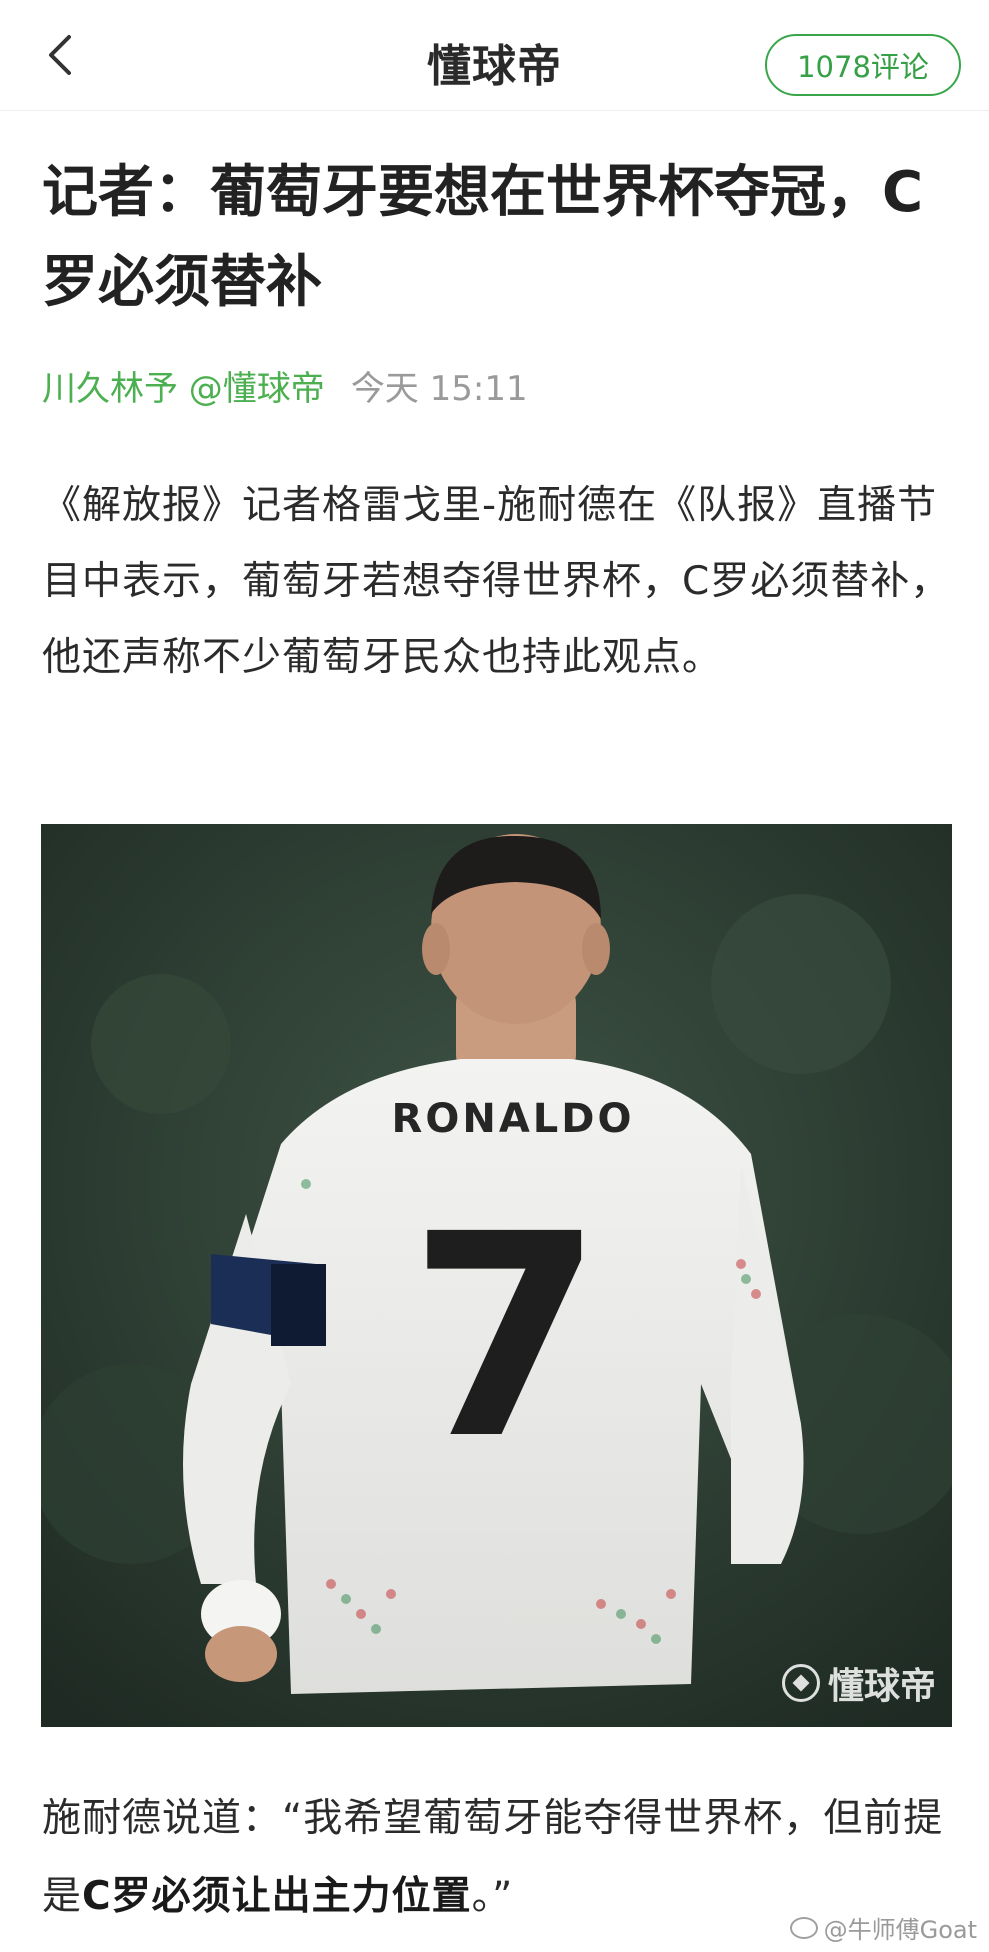 The width and height of the screenshot is (989, 1952). I want to click on quote-suffix: 。”, so click(492, 1896).